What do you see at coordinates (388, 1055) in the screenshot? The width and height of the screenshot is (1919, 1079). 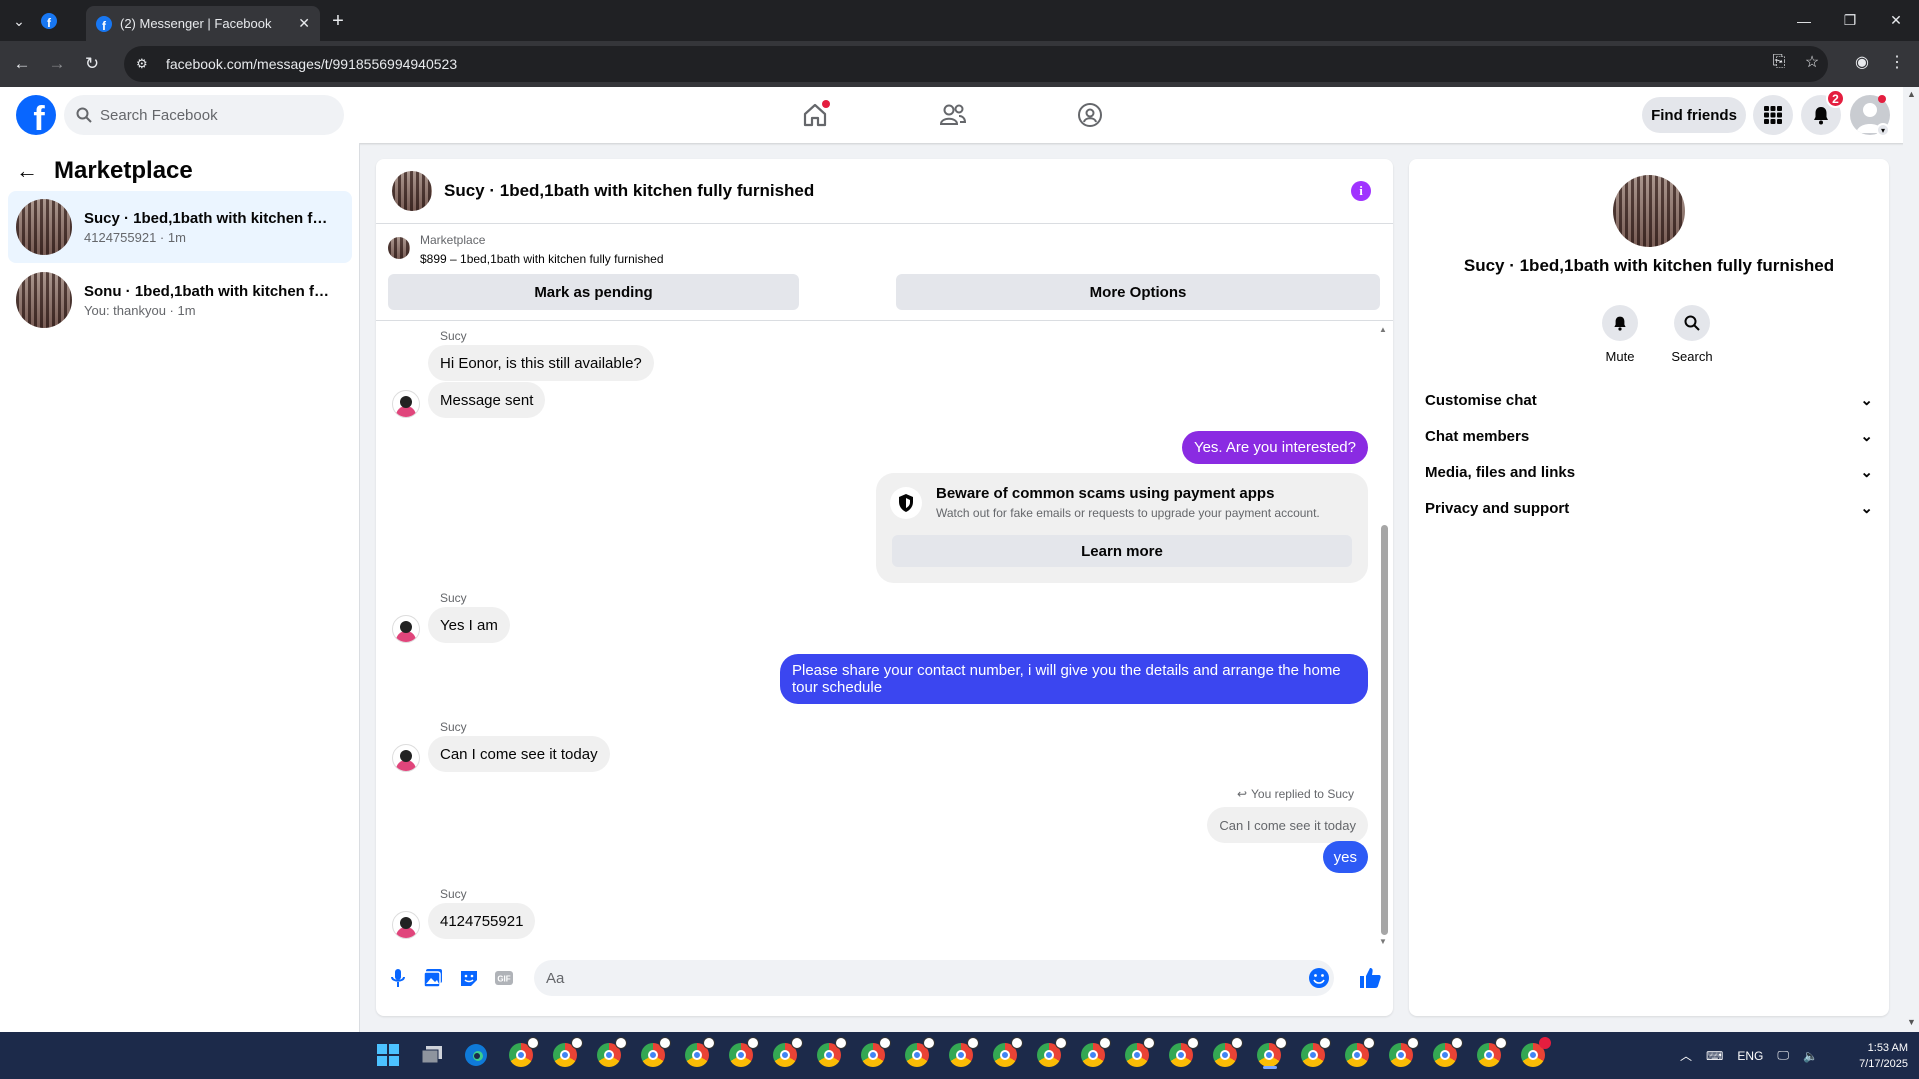 I see `windows-start-icon` at bounding box center [388, 1055].